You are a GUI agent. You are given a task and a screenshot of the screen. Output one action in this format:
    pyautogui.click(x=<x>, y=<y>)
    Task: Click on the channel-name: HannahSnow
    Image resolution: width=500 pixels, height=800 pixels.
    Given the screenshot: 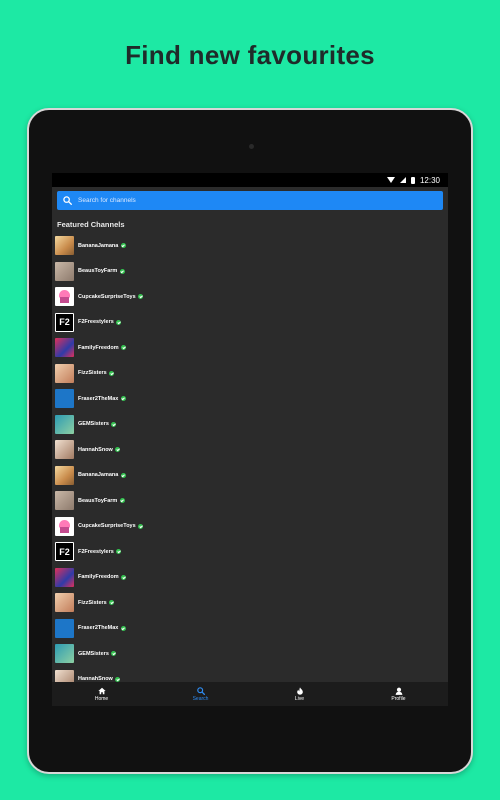 What is the action you would take?
    pyautogui.click(x=95, y=449)
    